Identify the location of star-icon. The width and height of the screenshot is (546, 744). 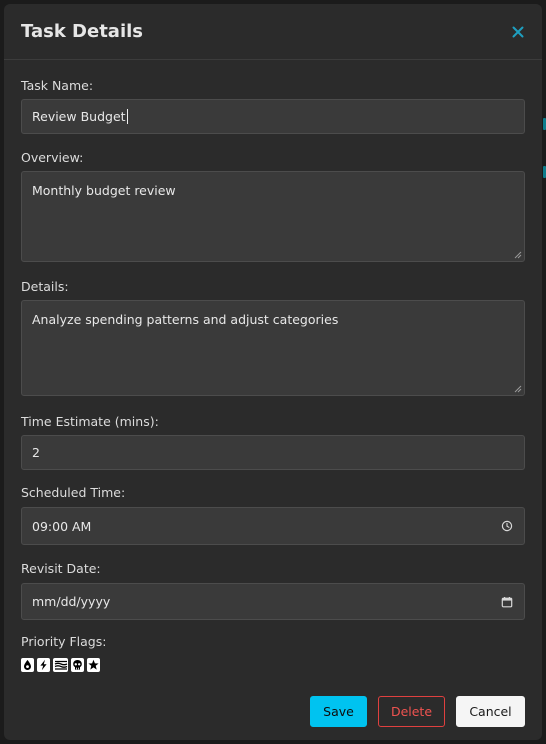
(93, 664).